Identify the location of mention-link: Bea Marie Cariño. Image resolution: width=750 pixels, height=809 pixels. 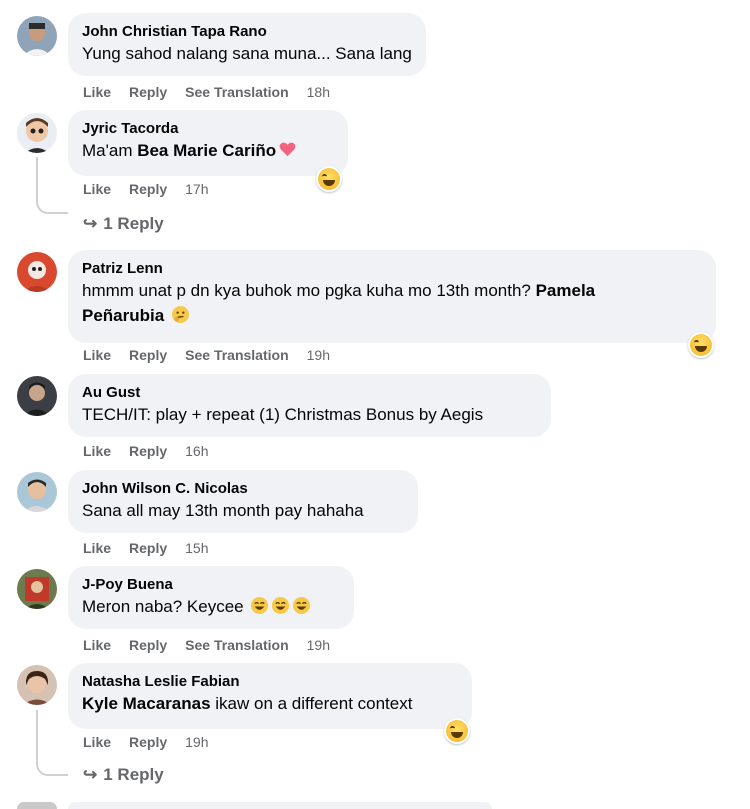
(206, 150).